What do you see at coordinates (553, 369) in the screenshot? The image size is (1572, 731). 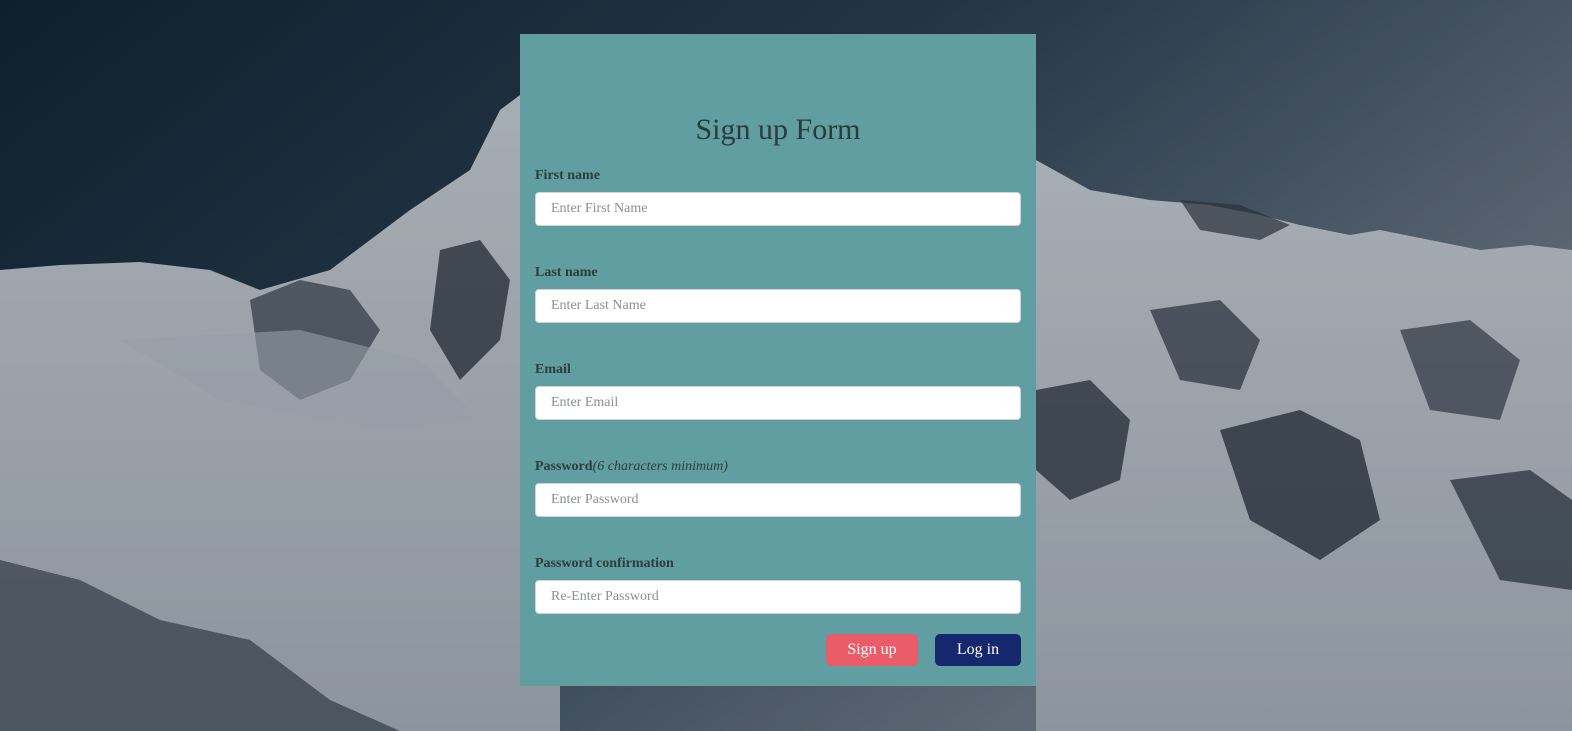 I see `email-label-text: Email` at bounding box center [553, 369].